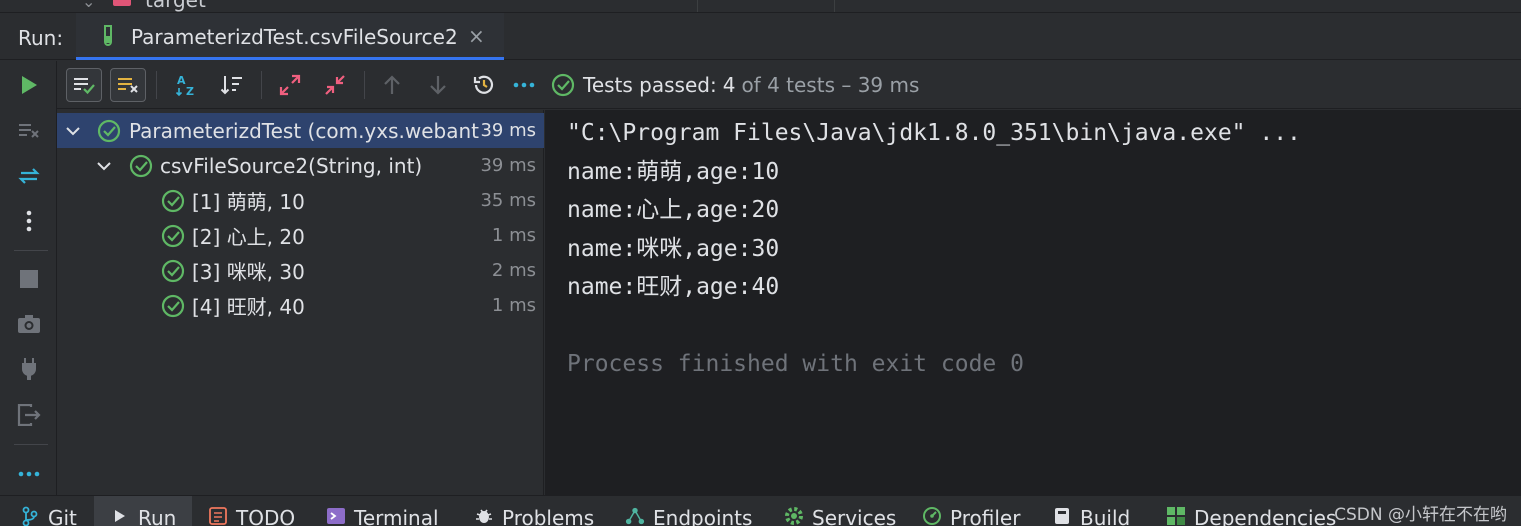 The height and width of the screenshot is (526, 1521). I want to click on test-tree-row: [3] 咪咪, 30 2 ms, so click(300, 270).